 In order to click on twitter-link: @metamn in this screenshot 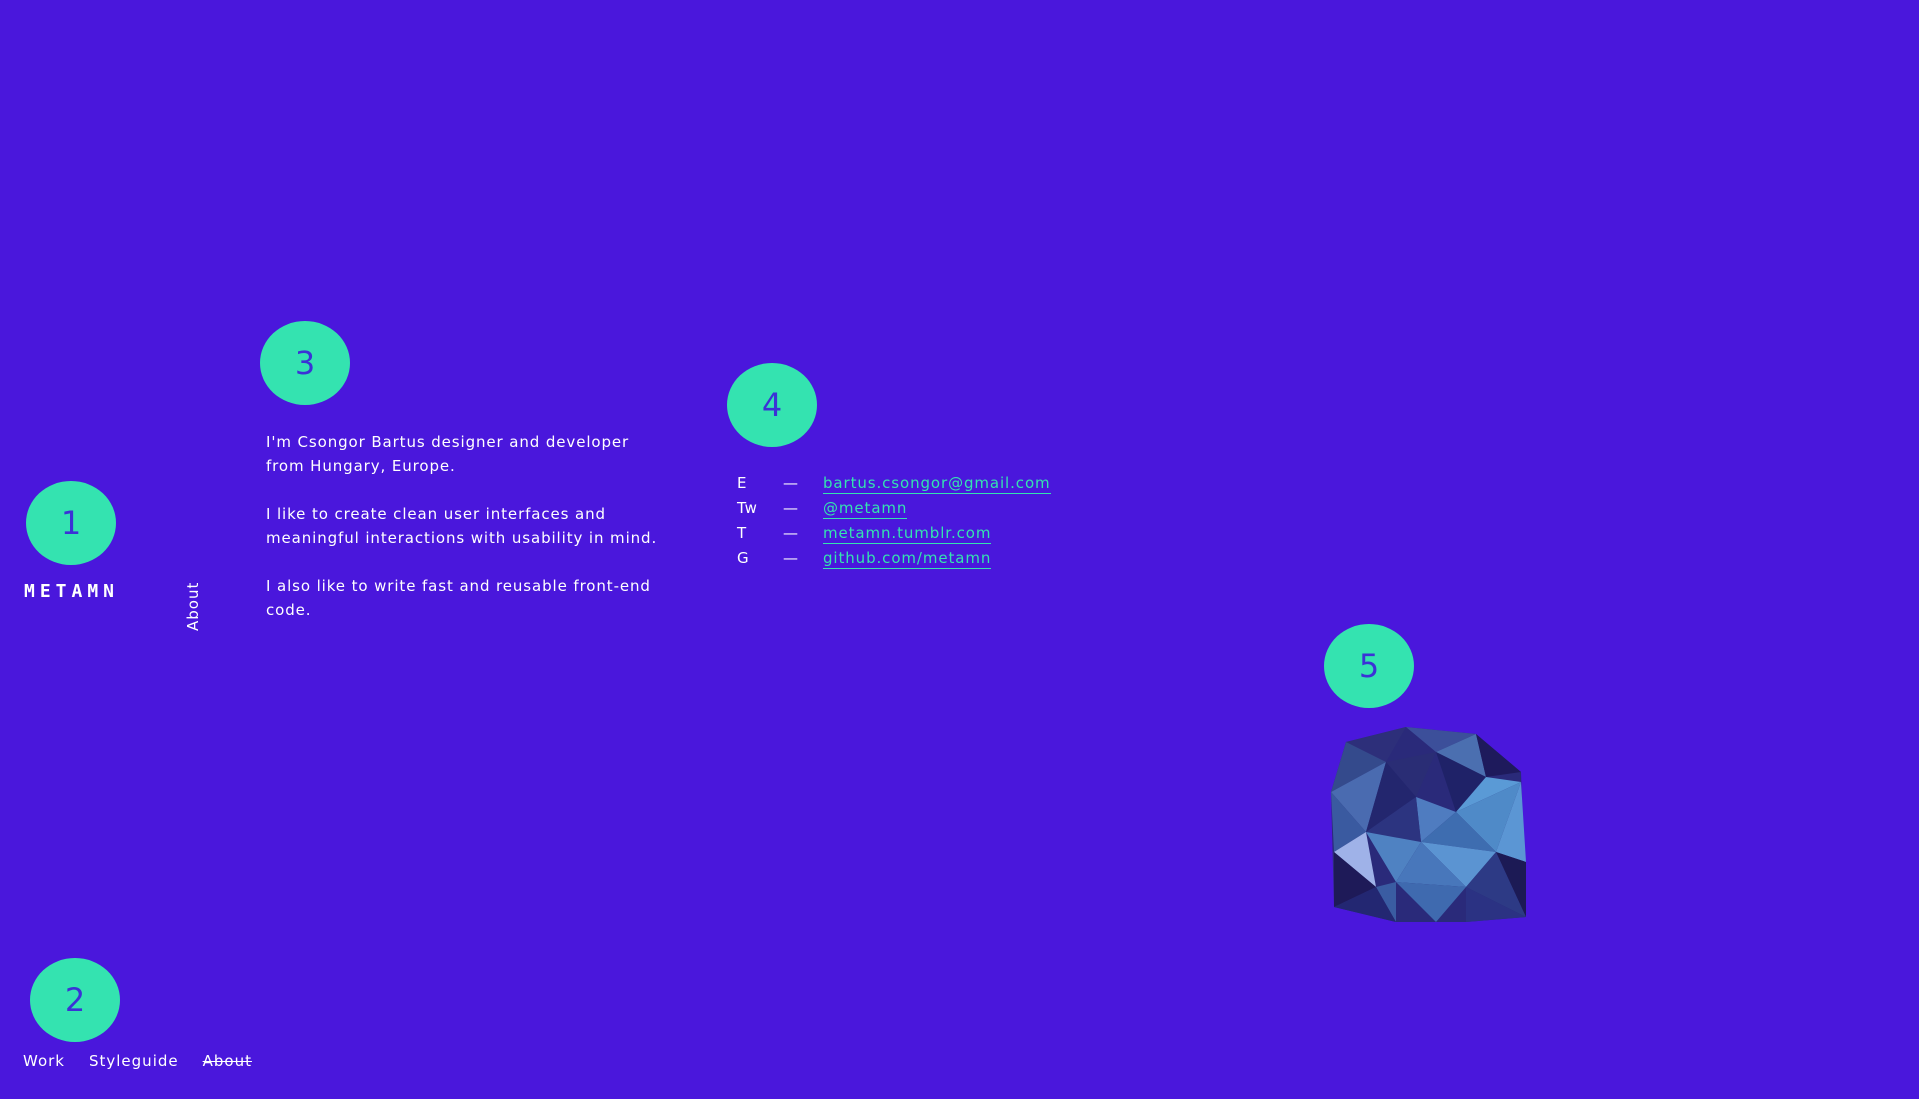, I will do `click(865, 509)`.